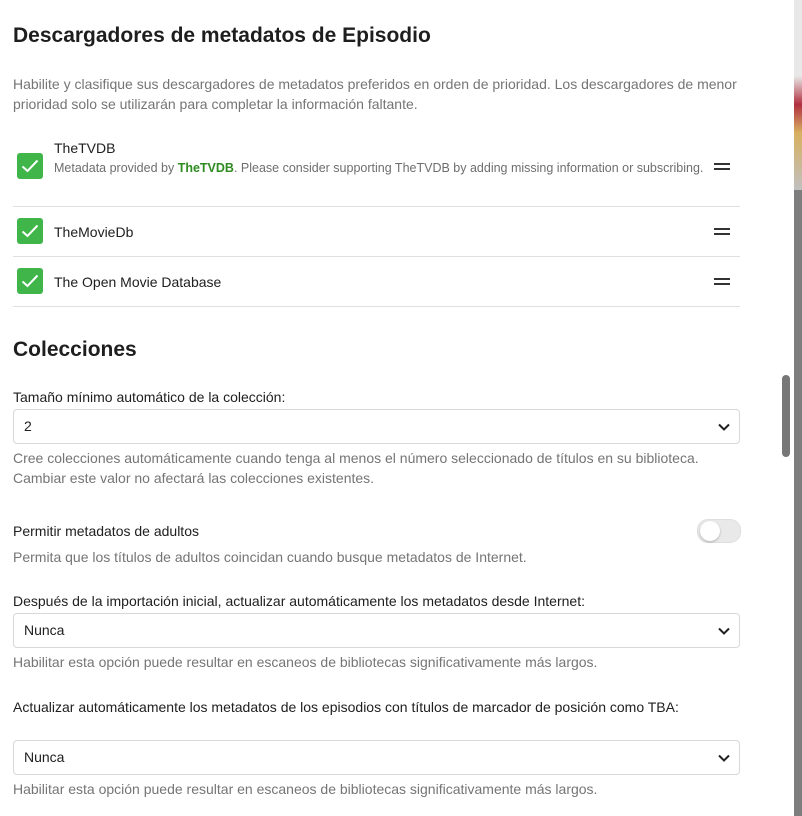 The width and height of the screenshot is (802, 816). I want to click on adult-metadata-label: Permitir metadatos de adultos, so click(106, 531).